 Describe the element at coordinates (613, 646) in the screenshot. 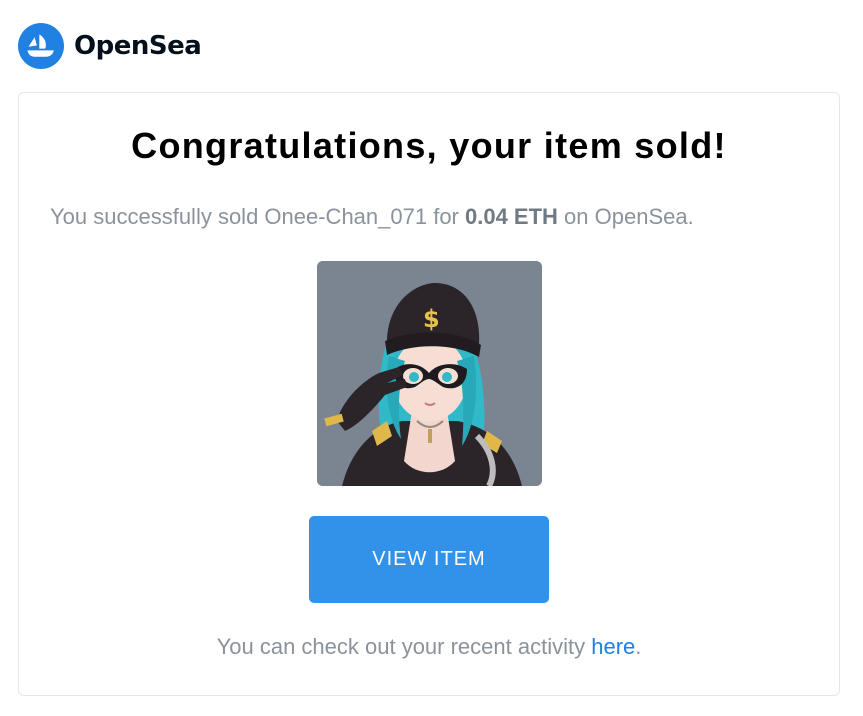

I see `activity-here-link: here` at that location.